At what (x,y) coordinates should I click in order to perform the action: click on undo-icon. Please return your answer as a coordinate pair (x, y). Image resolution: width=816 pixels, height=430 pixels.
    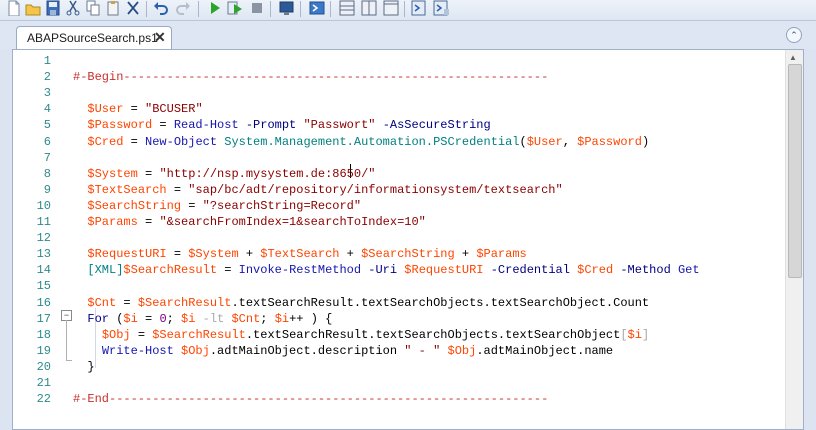
    Looking at the image, I should click on (161, 8).